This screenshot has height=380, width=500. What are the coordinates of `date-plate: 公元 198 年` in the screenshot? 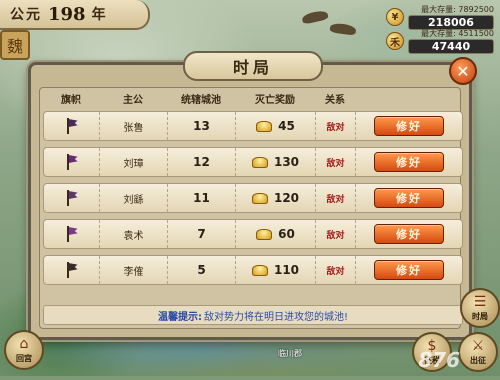 It's located at (75, 15).